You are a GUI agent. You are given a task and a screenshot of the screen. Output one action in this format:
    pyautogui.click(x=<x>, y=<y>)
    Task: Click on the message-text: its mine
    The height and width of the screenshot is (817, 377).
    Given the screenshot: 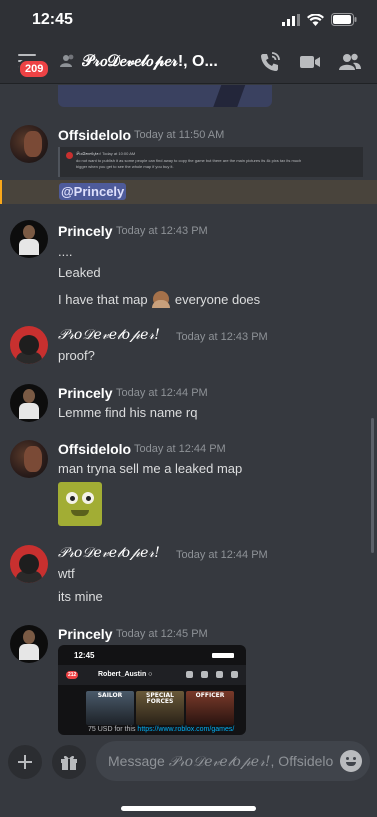 What is the action you would take?
    pyautogui.click(x=80, y=596)
    